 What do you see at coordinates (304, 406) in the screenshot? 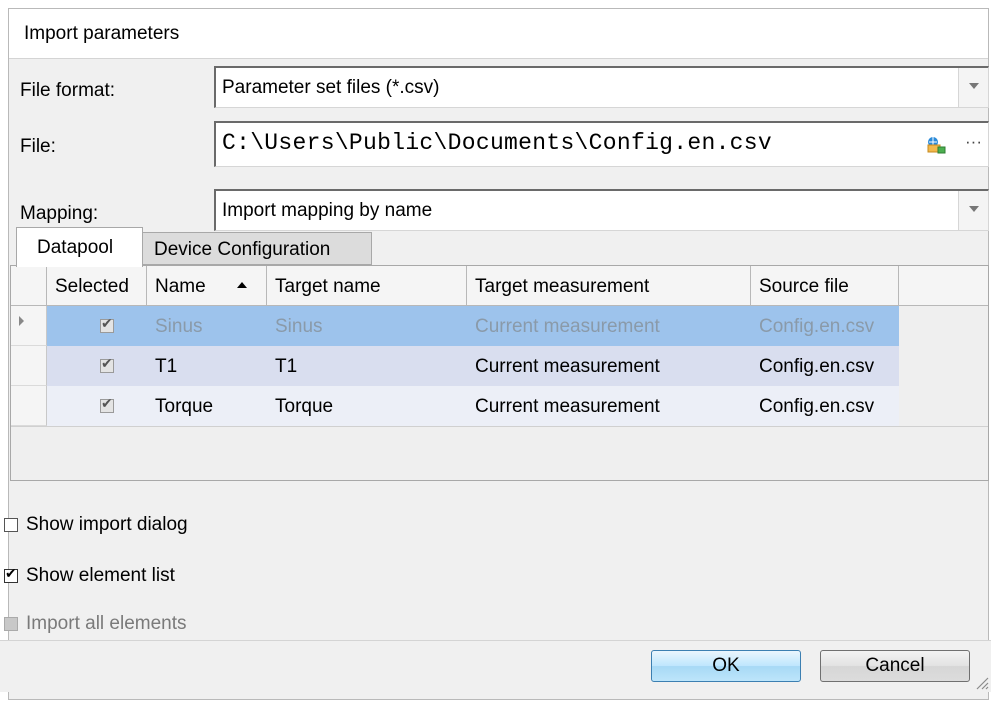
I see `cell-target-name: Torque` at bounding box center [304, 406].